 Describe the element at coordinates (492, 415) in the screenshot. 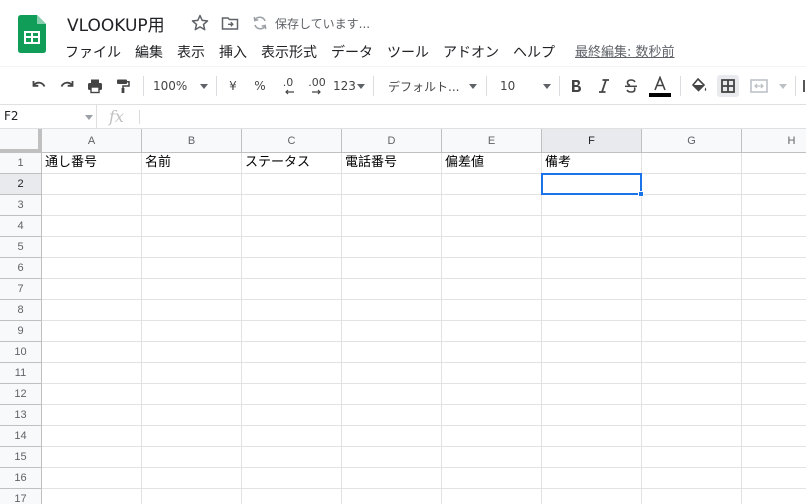

I see `cell-e13` at that location.